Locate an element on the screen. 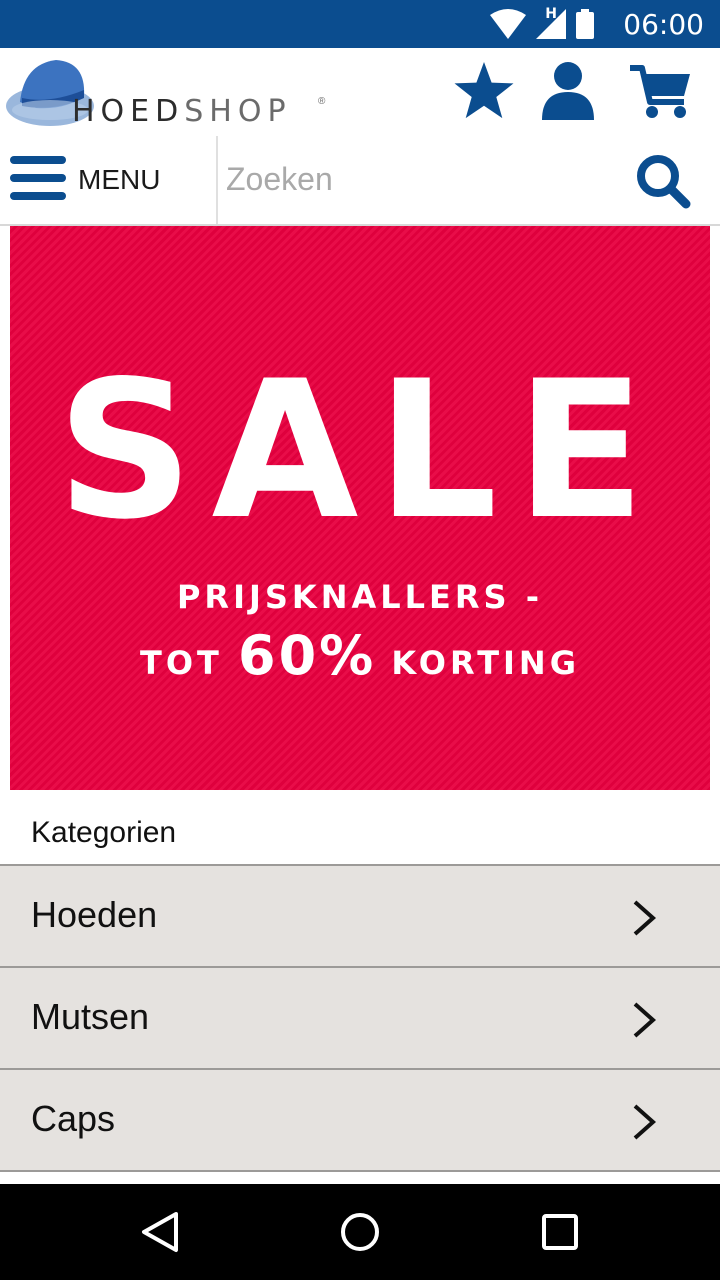 This screenshot has width=720, height=1280. hoedshop-logo: HOEDSHOP ® is located at coordinates (171, 93).